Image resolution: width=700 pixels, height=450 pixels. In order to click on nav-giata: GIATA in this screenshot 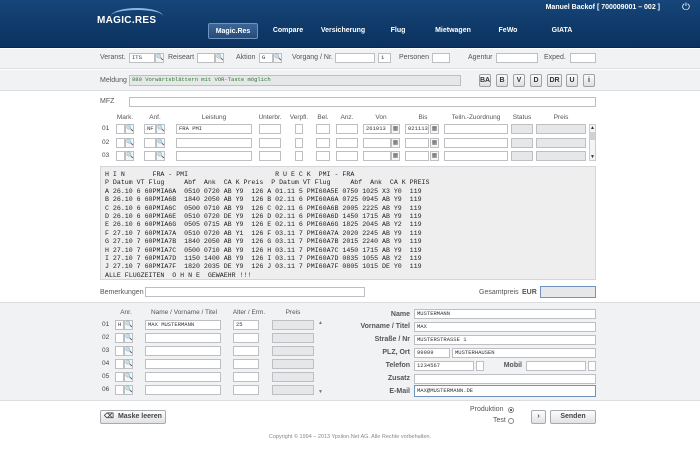, I will do `click(562, 31)`.